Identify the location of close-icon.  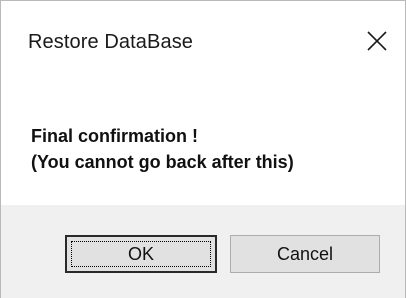
(377, 41).